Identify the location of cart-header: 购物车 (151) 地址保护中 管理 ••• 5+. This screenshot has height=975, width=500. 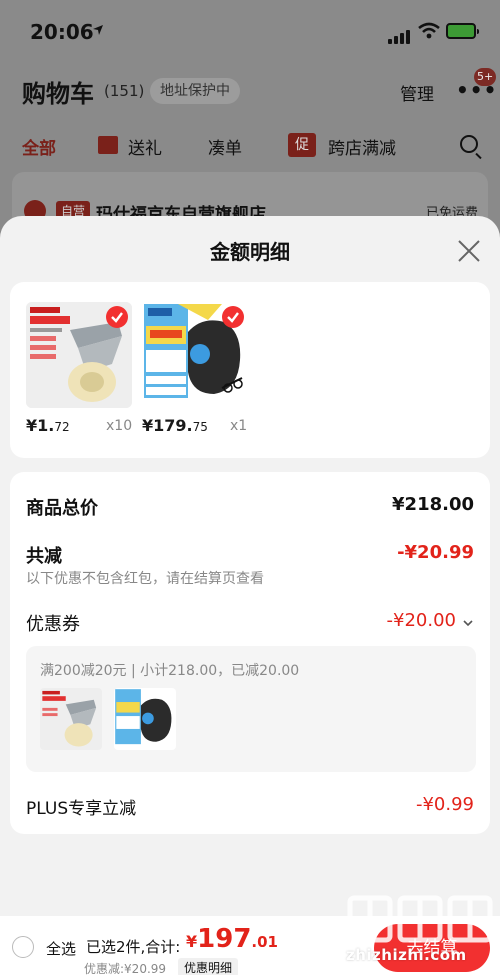
(250, 91).